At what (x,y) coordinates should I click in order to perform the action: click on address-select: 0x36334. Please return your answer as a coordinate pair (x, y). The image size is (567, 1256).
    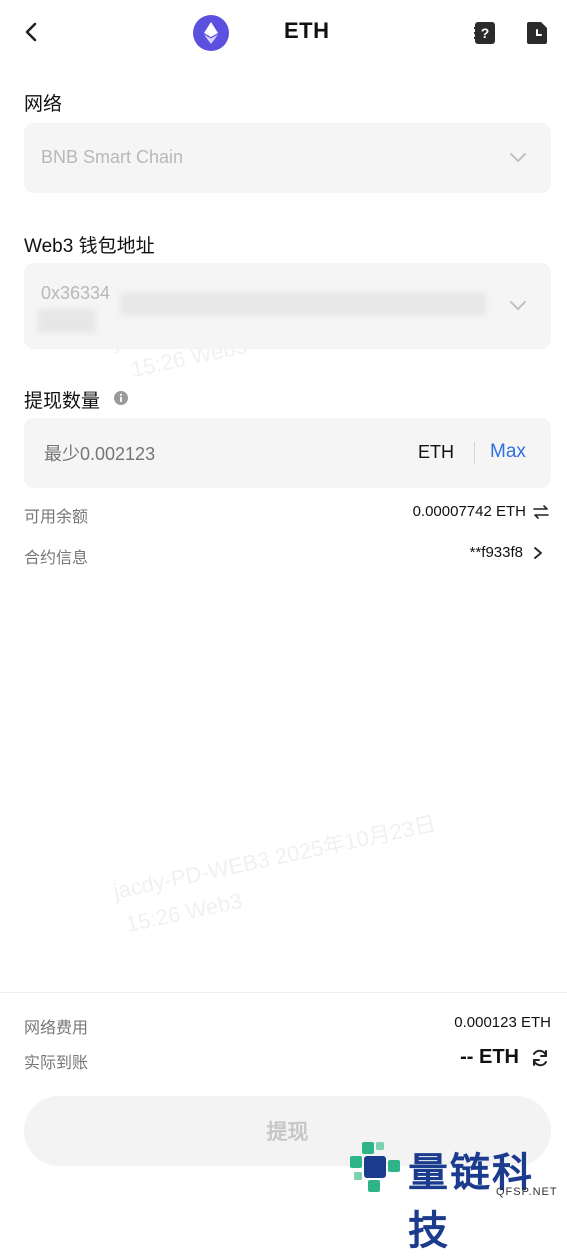
    Looking at the image, I should click on (287, 306).